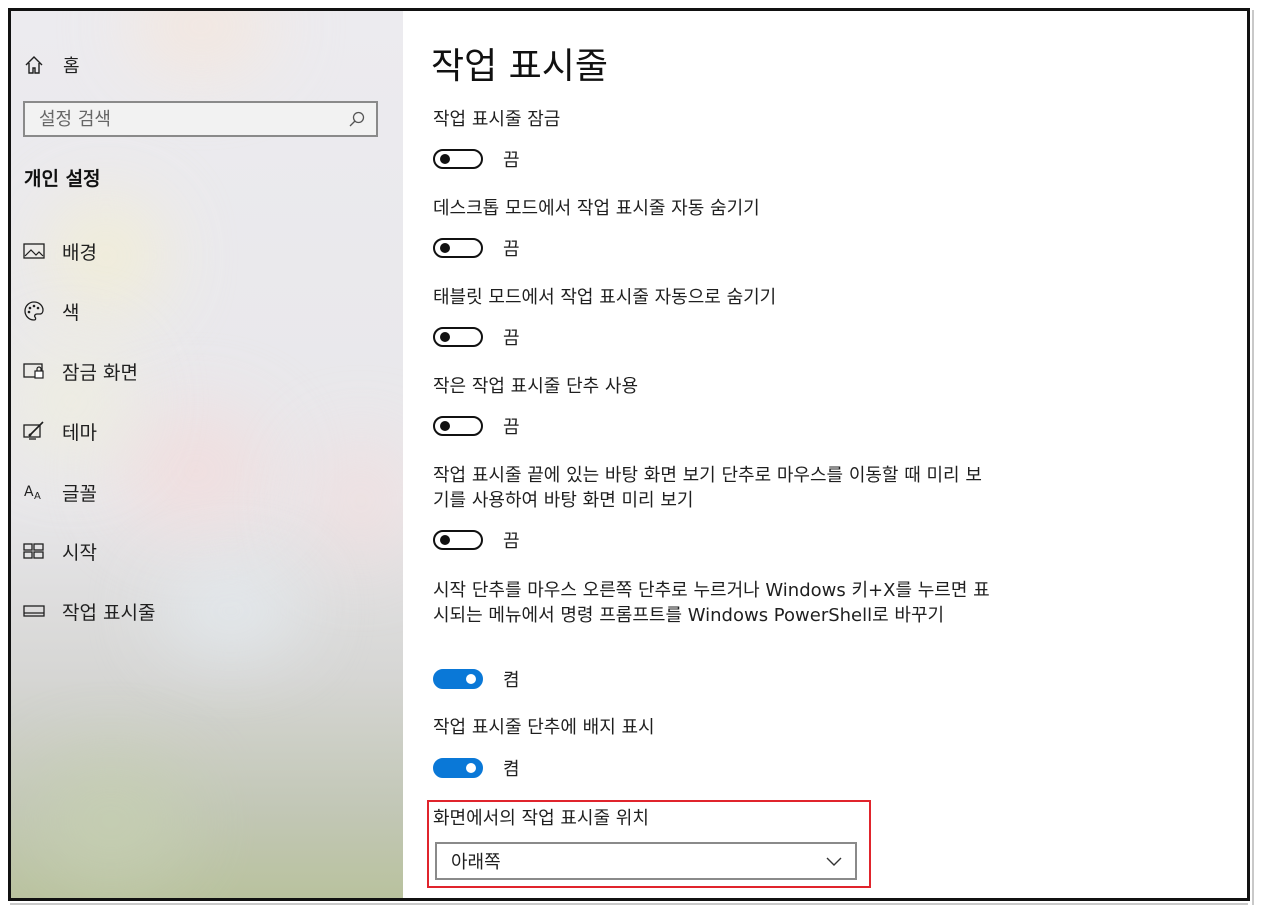 This screenshot has width=1262, height=913. Describe the element at coordinates (834, 861) in the screenshot. I see `chevron-down-icon` at that location.